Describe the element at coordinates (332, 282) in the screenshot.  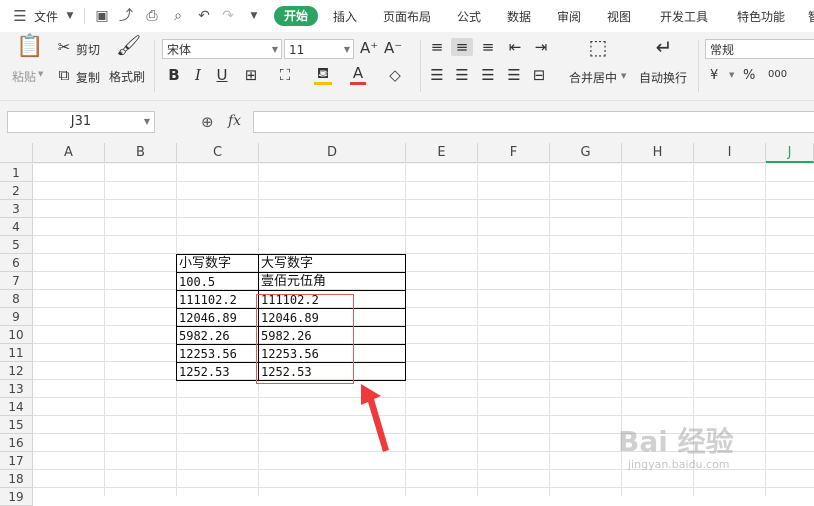
I see `cell-d7: 壹佰元伍角` at that location.